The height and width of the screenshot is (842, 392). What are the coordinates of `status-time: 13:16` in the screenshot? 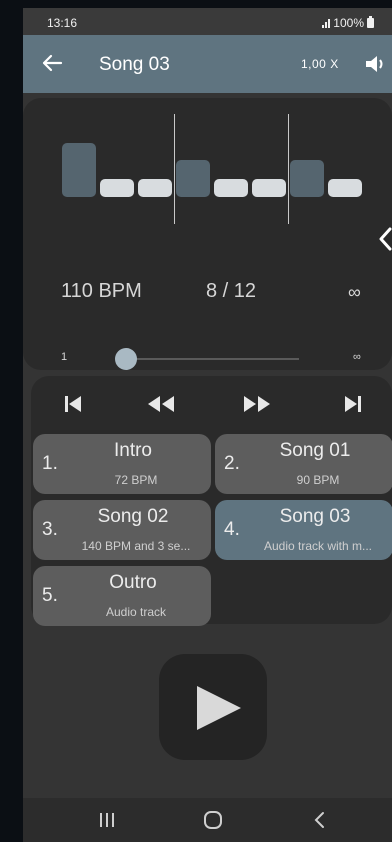 It's located at (62, 23).